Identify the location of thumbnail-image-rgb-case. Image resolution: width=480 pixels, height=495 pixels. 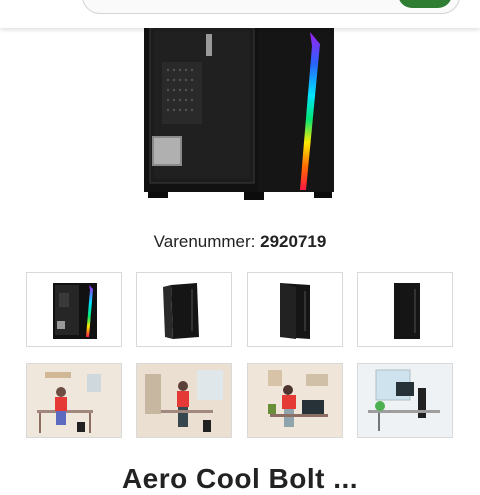
(75, 311).